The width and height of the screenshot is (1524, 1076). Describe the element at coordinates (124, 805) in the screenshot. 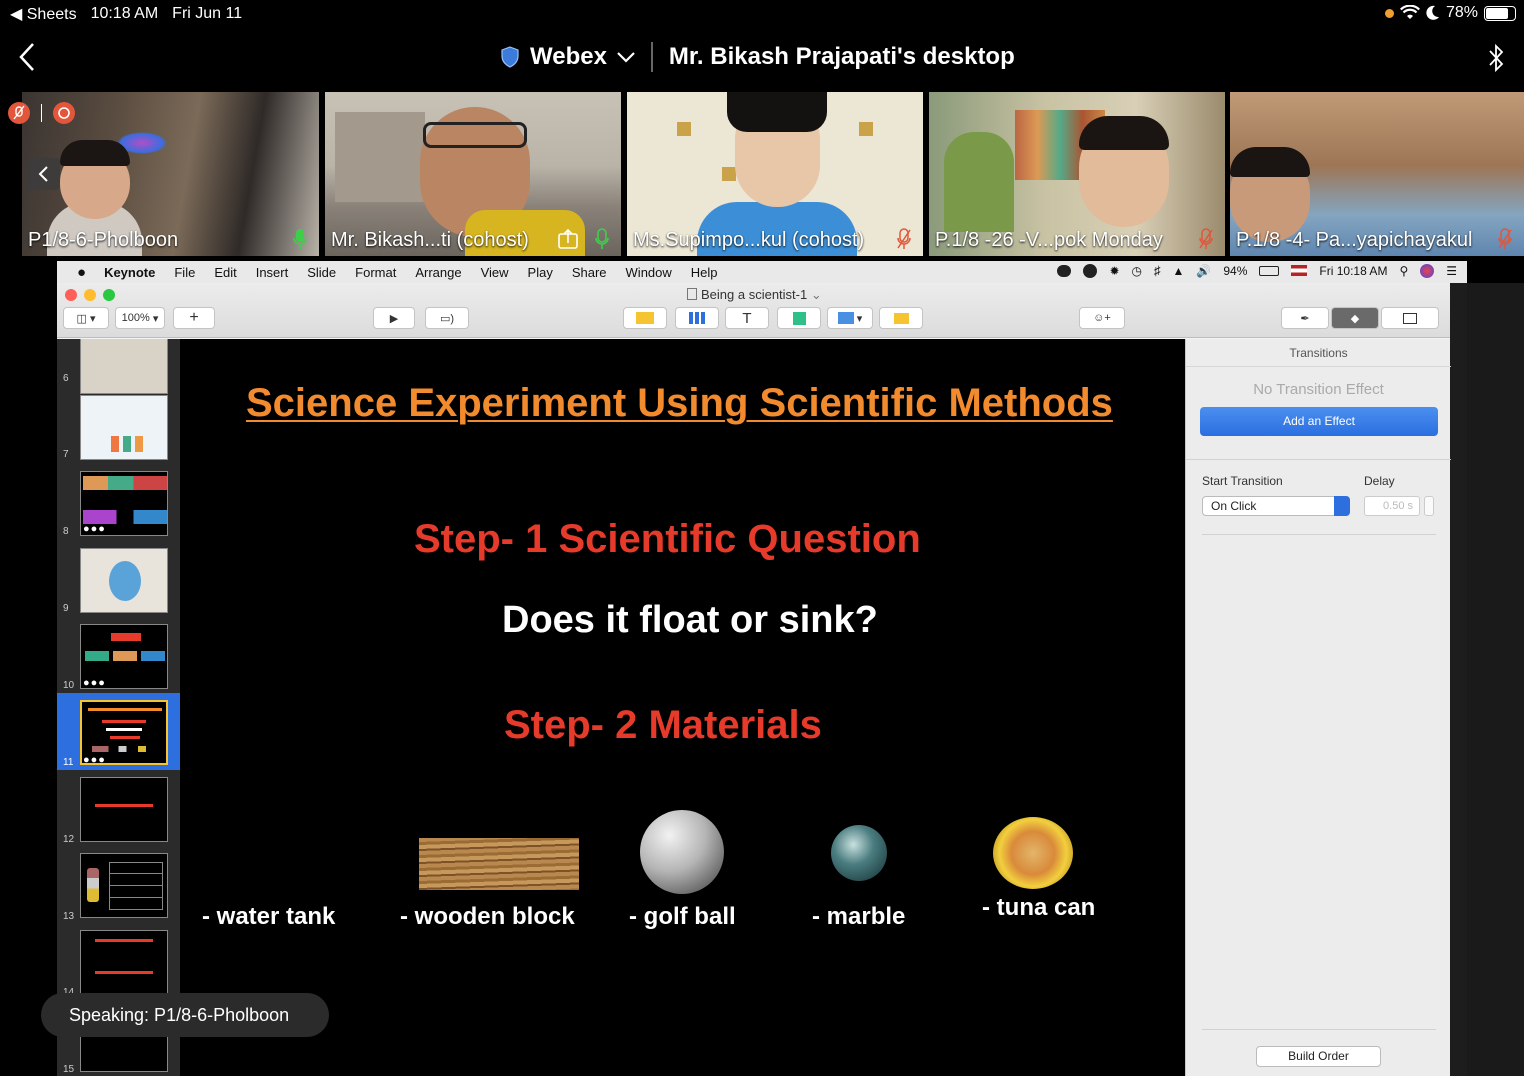

I see `thumbnail-line` at that location.